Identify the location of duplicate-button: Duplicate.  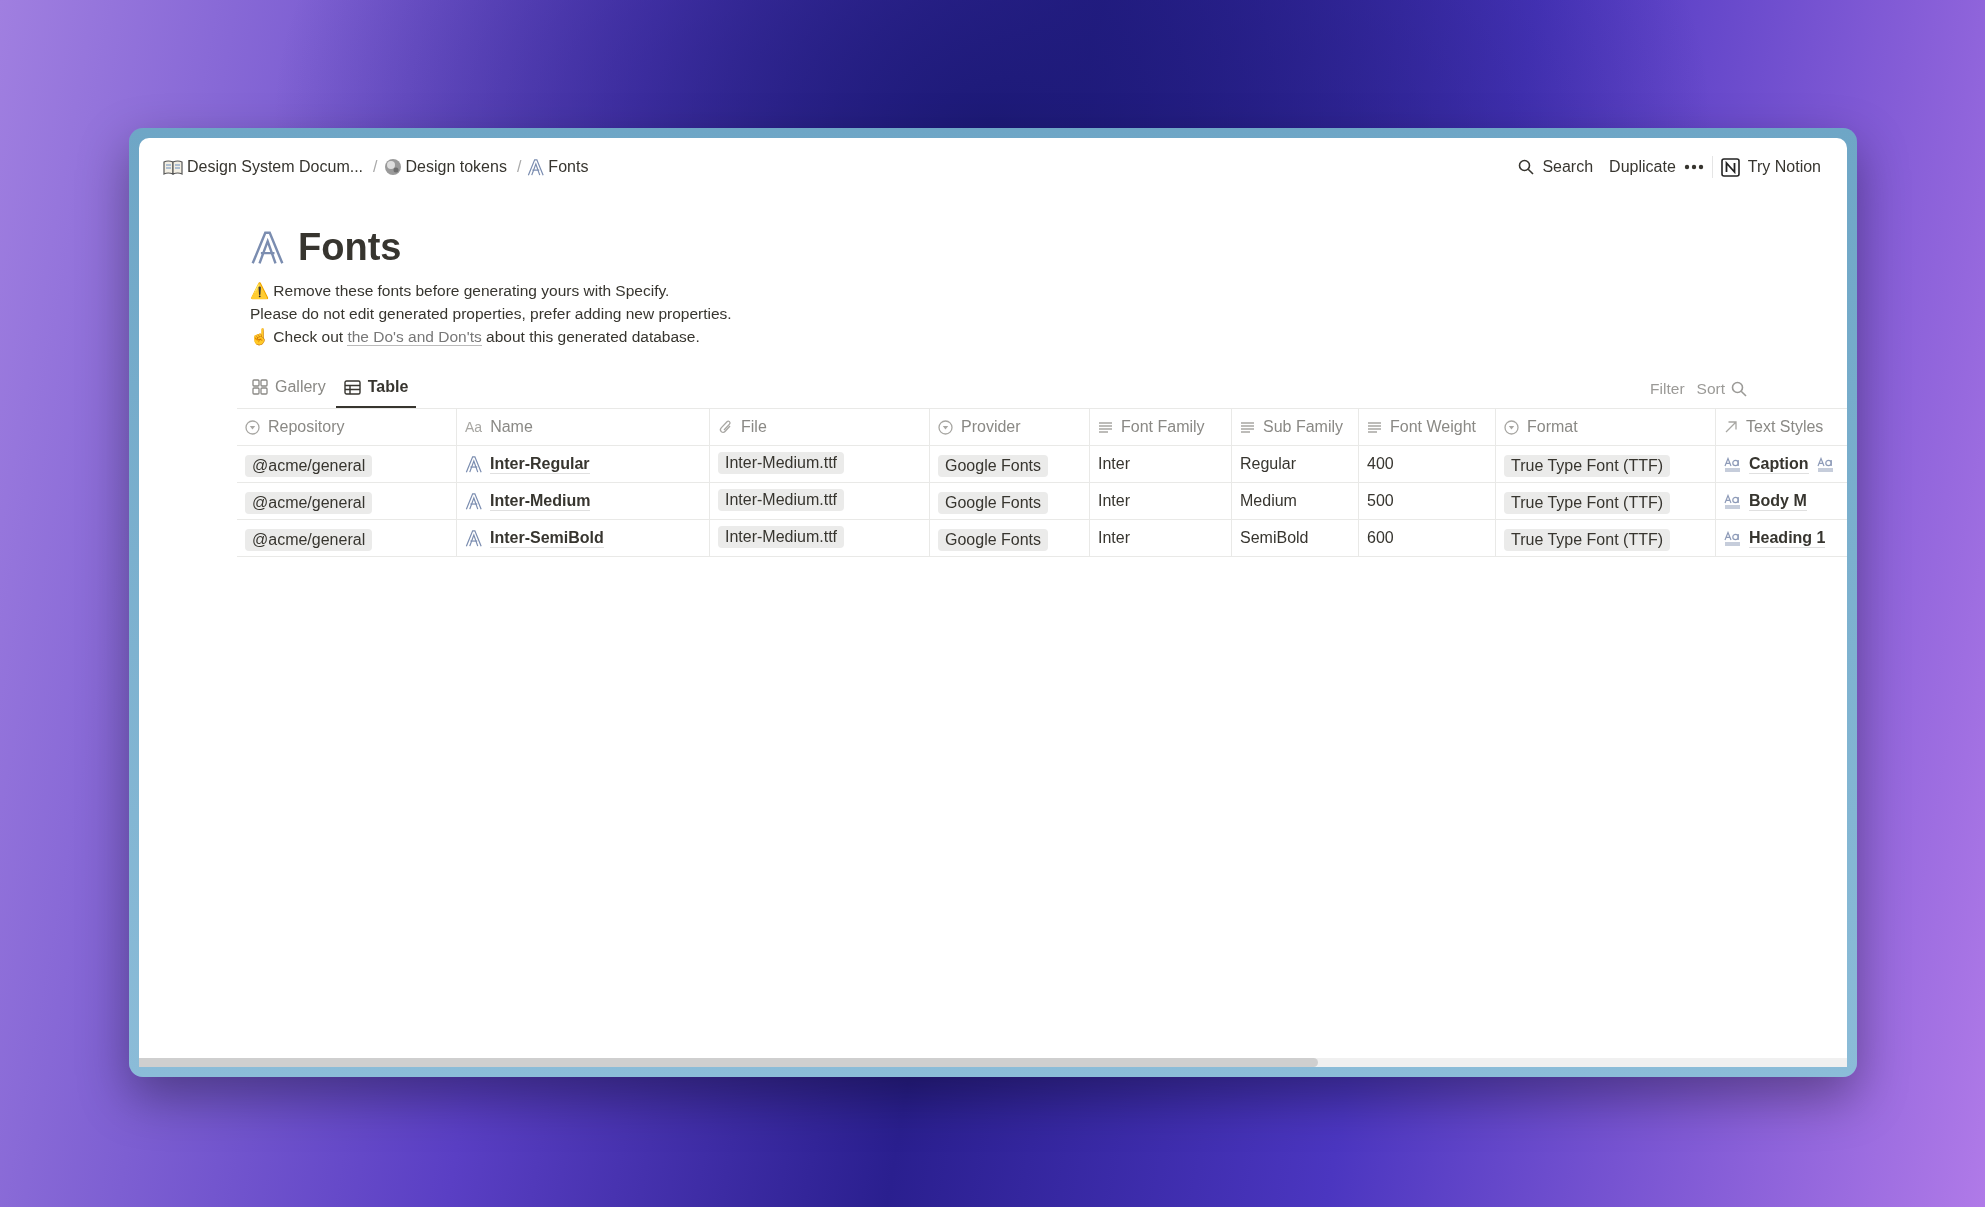
(1642, 167).